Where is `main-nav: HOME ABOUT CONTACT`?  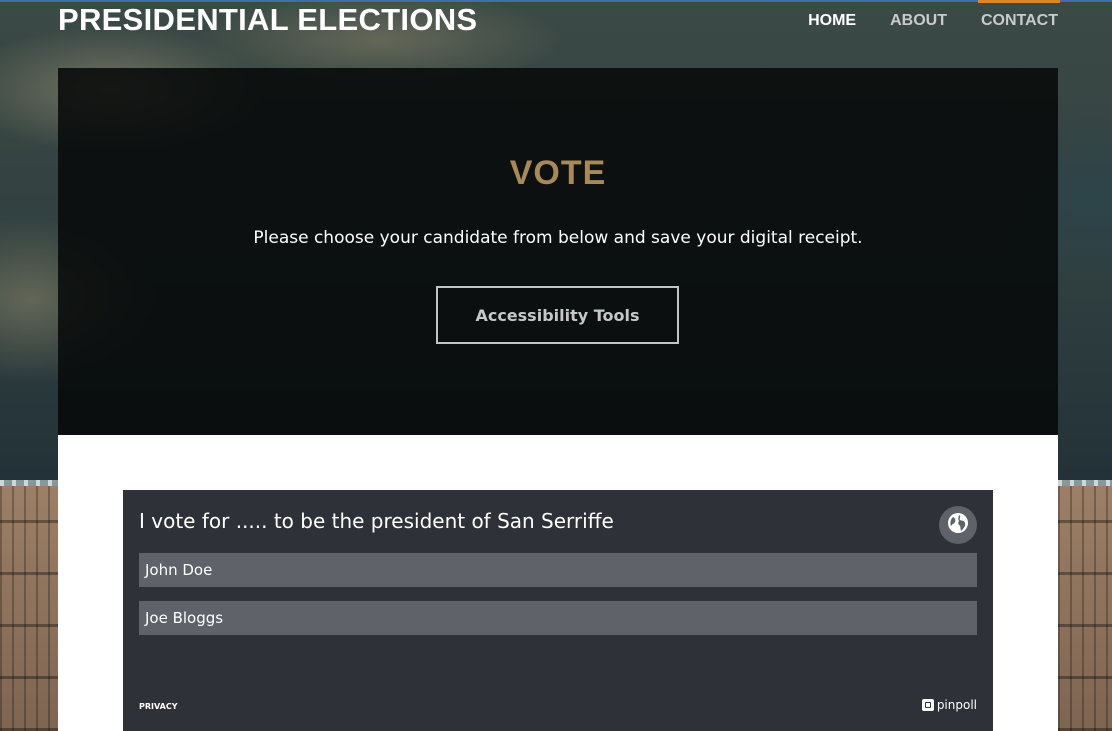
main-nav: HOME ABOUT CONTACT is located at coordinates (933, 21).